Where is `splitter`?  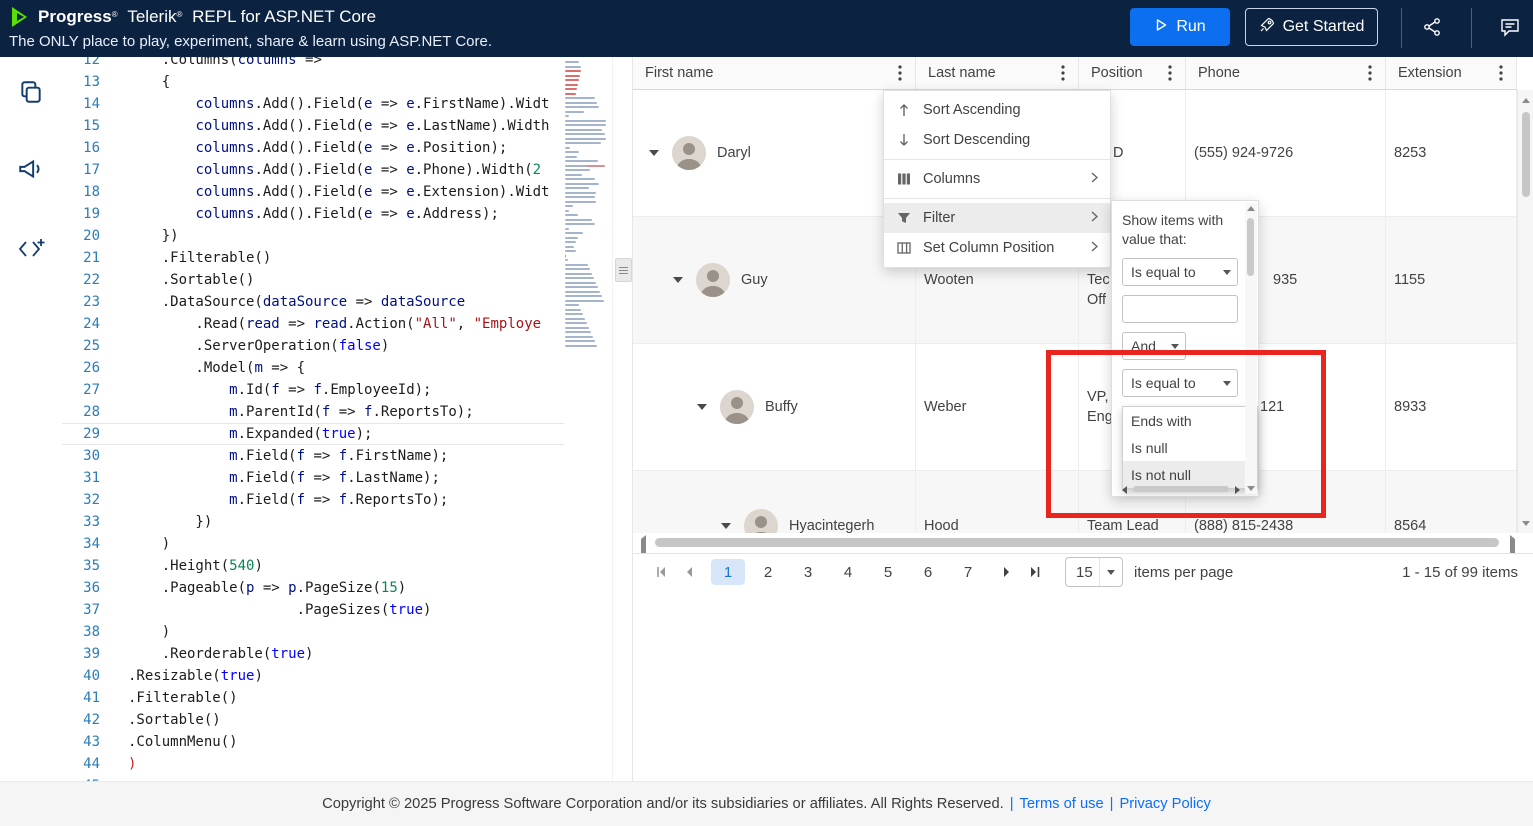
splitter is located at coordinates (622, 419).